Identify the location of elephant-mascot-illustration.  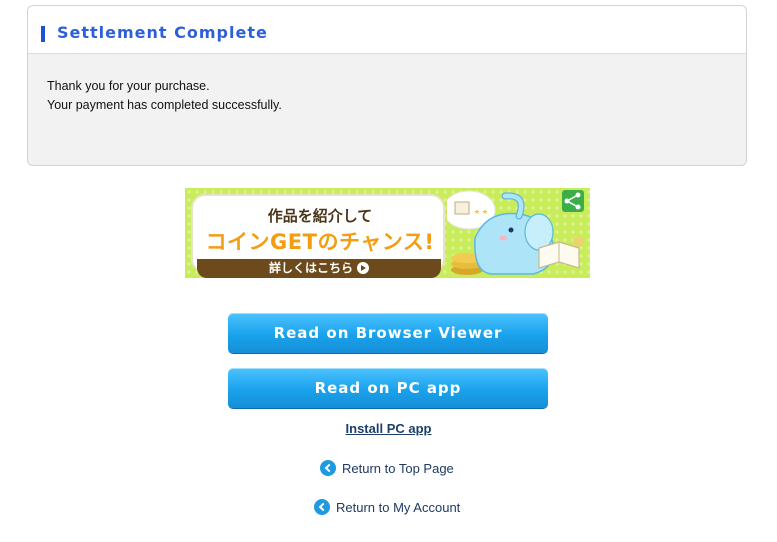
(515, 232).